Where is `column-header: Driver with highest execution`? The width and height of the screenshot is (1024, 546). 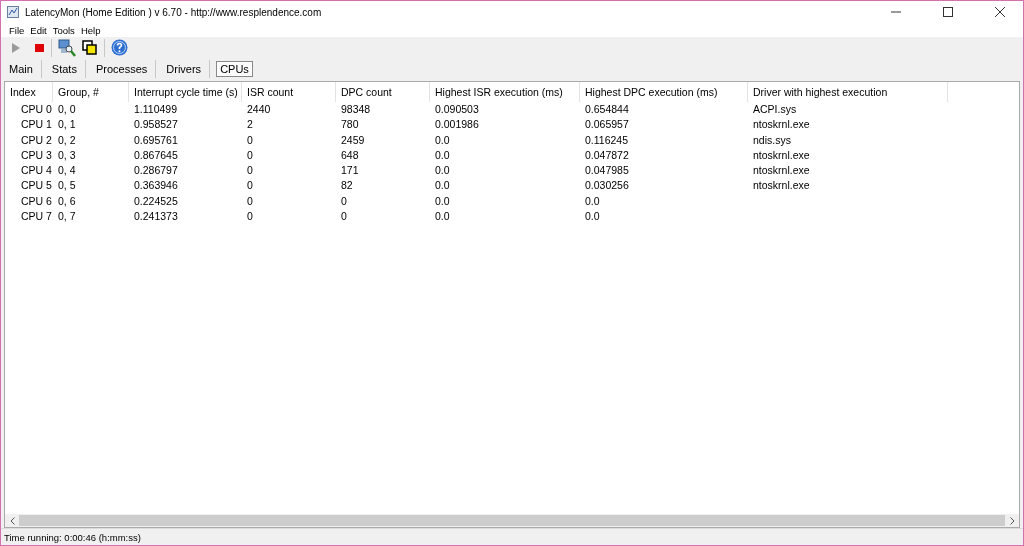
column-header: Driver with highest execution is located at coordinates (848, 92).